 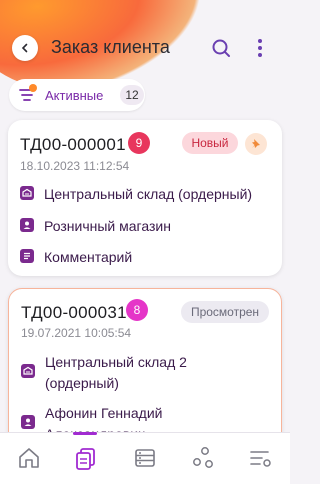 I want to click on bottom-navigation, so click(x=145, y=458).